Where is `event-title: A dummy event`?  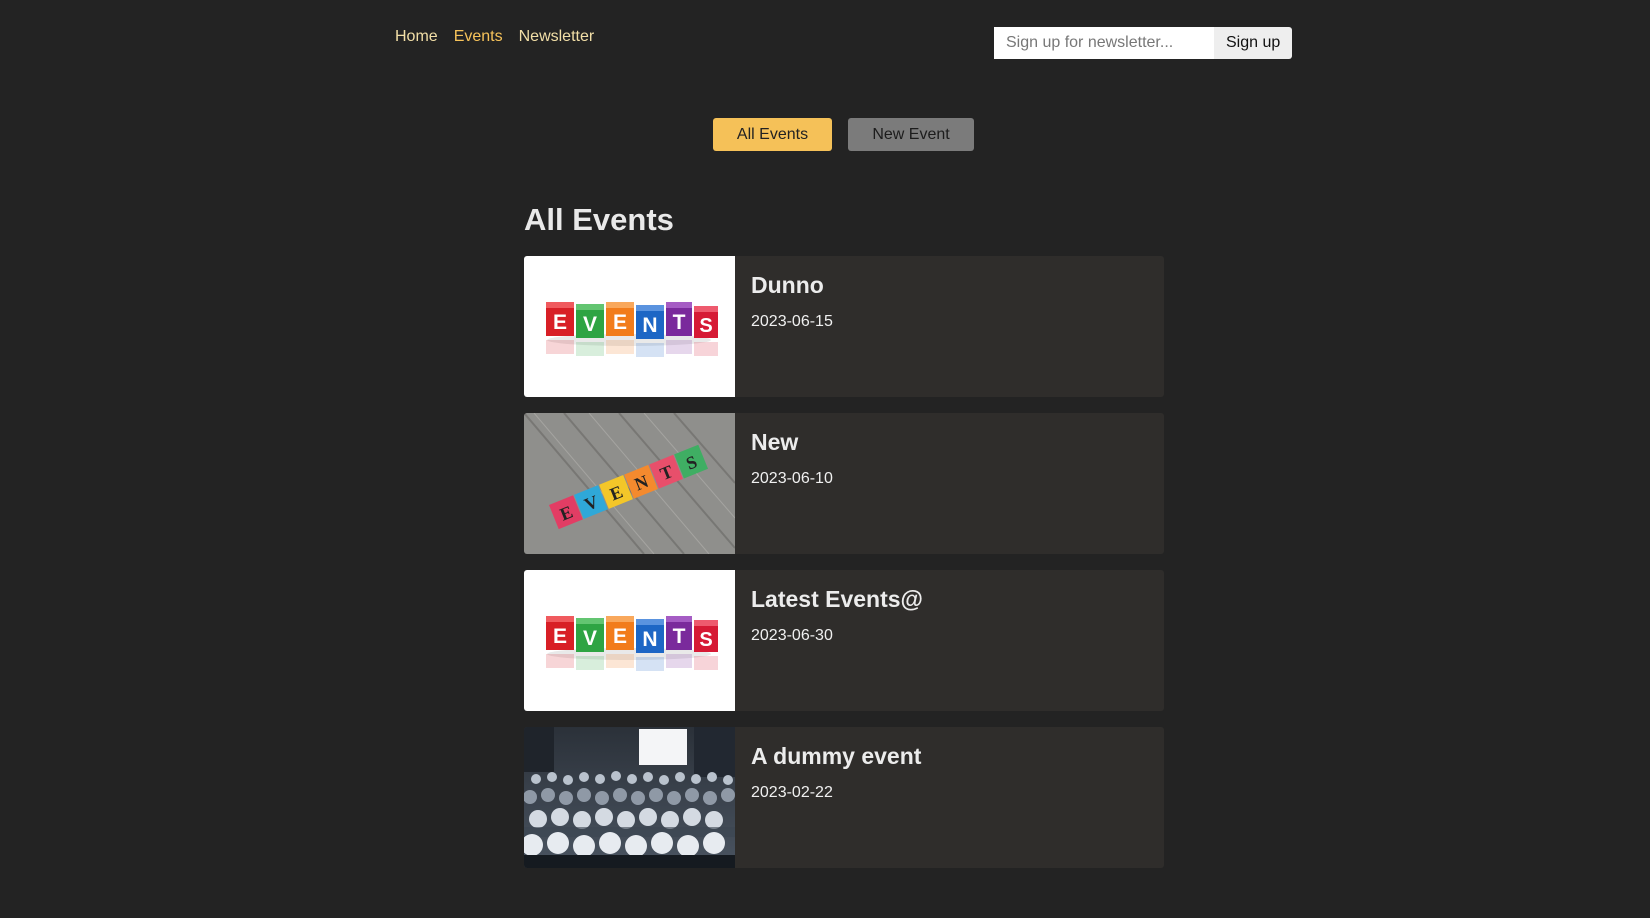 event-title: A dummy event is located at coordinates (836, 756).